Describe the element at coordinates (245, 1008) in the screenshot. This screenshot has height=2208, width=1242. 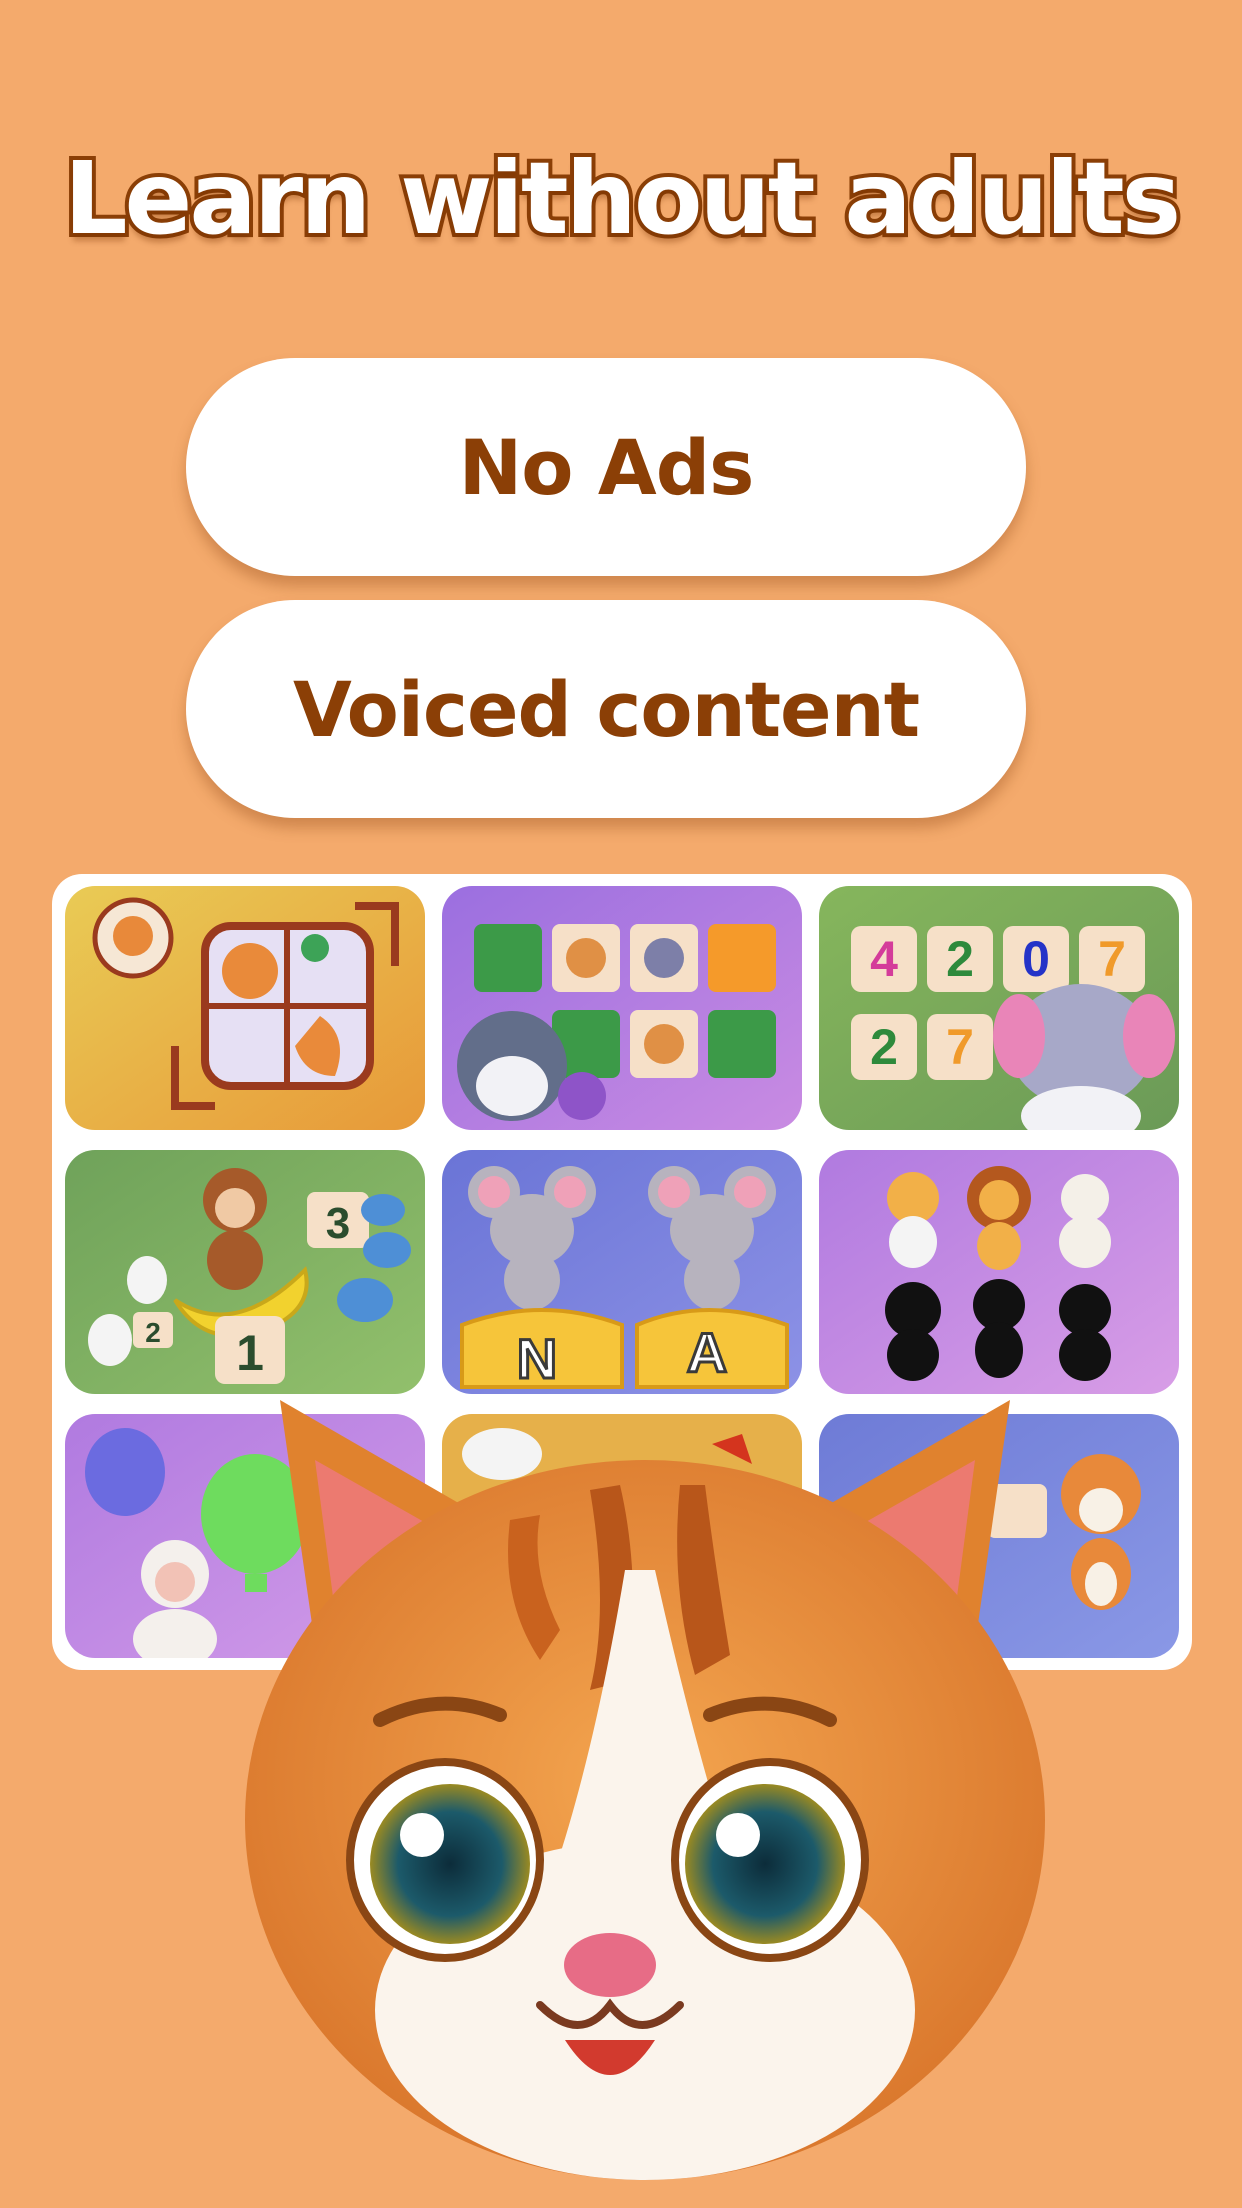
I see `puzzle-game-tile` at that location.